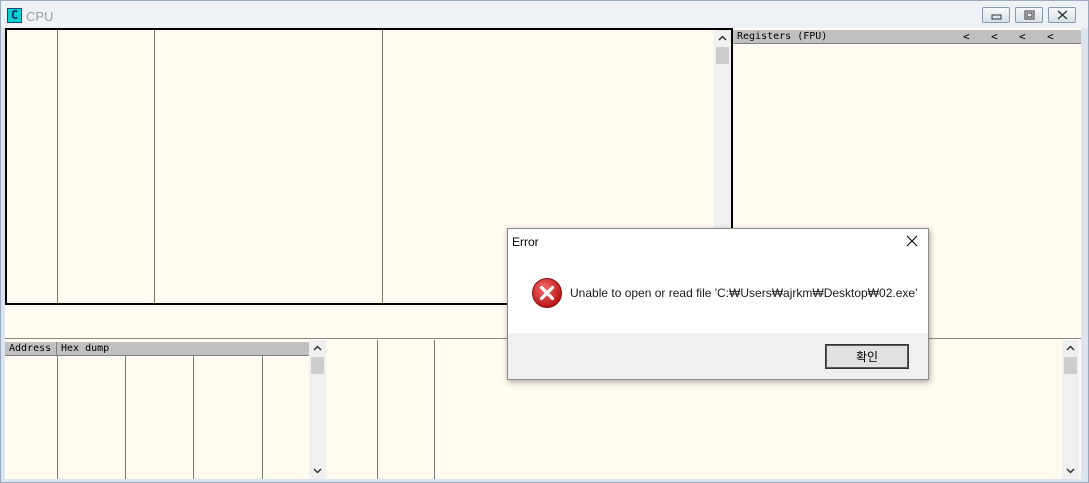  What do you see at coordinates (782, 36) in the screenshot?
I see `registers-title: Registers (FPU)` at bounding box center [782, 36].